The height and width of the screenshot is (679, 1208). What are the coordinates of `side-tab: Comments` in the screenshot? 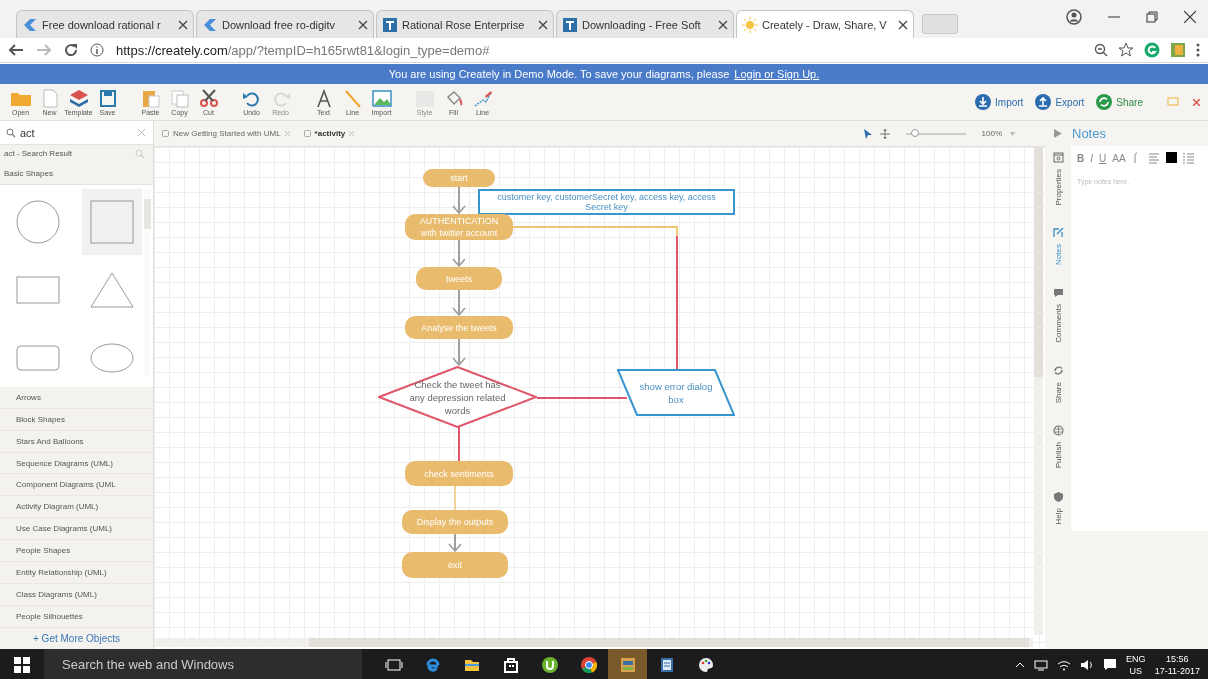 It's located at (1058, 315).